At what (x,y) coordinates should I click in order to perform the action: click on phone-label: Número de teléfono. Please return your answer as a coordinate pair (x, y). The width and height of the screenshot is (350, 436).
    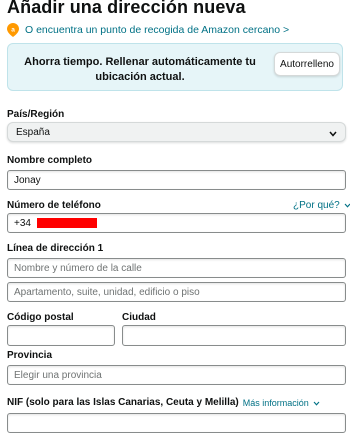
    Looking at the image, I should click on (54, 205).